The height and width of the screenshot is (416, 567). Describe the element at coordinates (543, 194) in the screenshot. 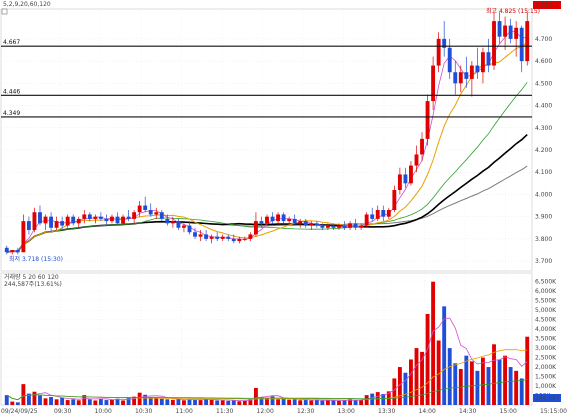

I see `price-tick-label: 4.000` at that location.